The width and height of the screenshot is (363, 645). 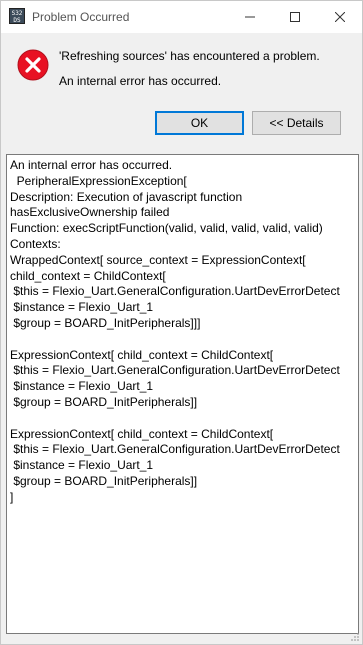 I want to click on maximize-icon, so click(x=294, y=17).